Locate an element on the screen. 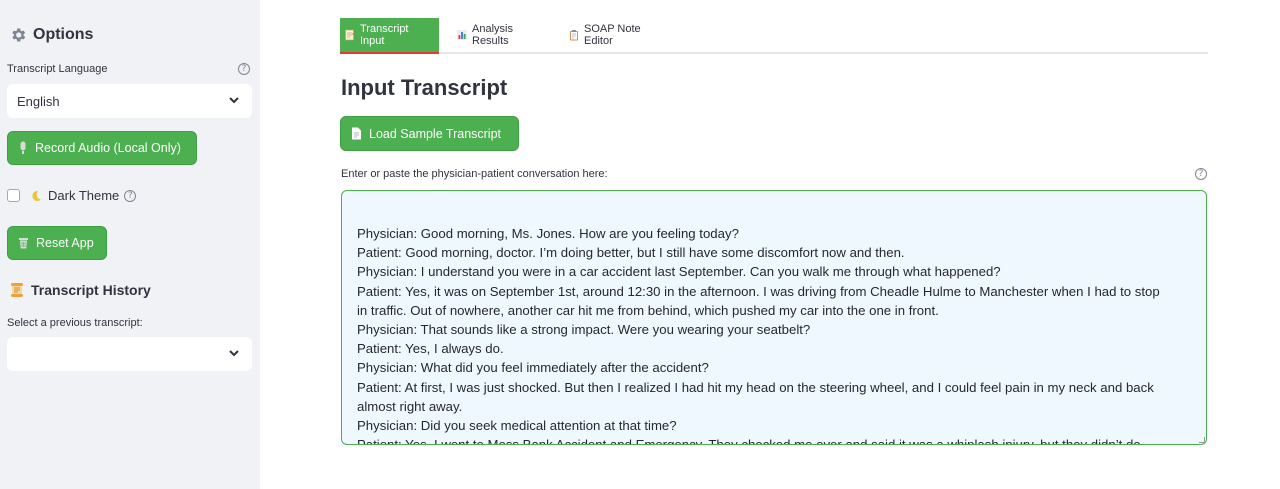  tab-soap-note-editor-label: SOAP Note Editor is located at coordinates (612, 35).